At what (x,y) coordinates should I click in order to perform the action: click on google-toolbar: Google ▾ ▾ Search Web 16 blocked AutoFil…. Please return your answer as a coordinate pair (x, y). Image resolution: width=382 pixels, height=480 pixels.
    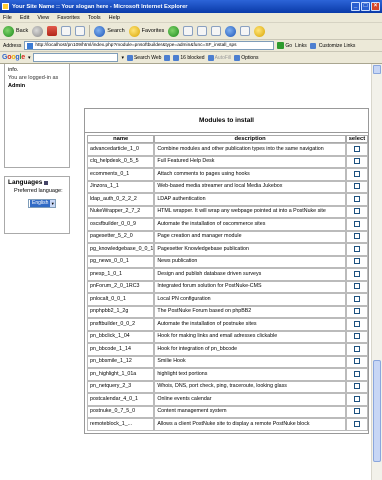
    Looking at the image, I should click on (191, 58).